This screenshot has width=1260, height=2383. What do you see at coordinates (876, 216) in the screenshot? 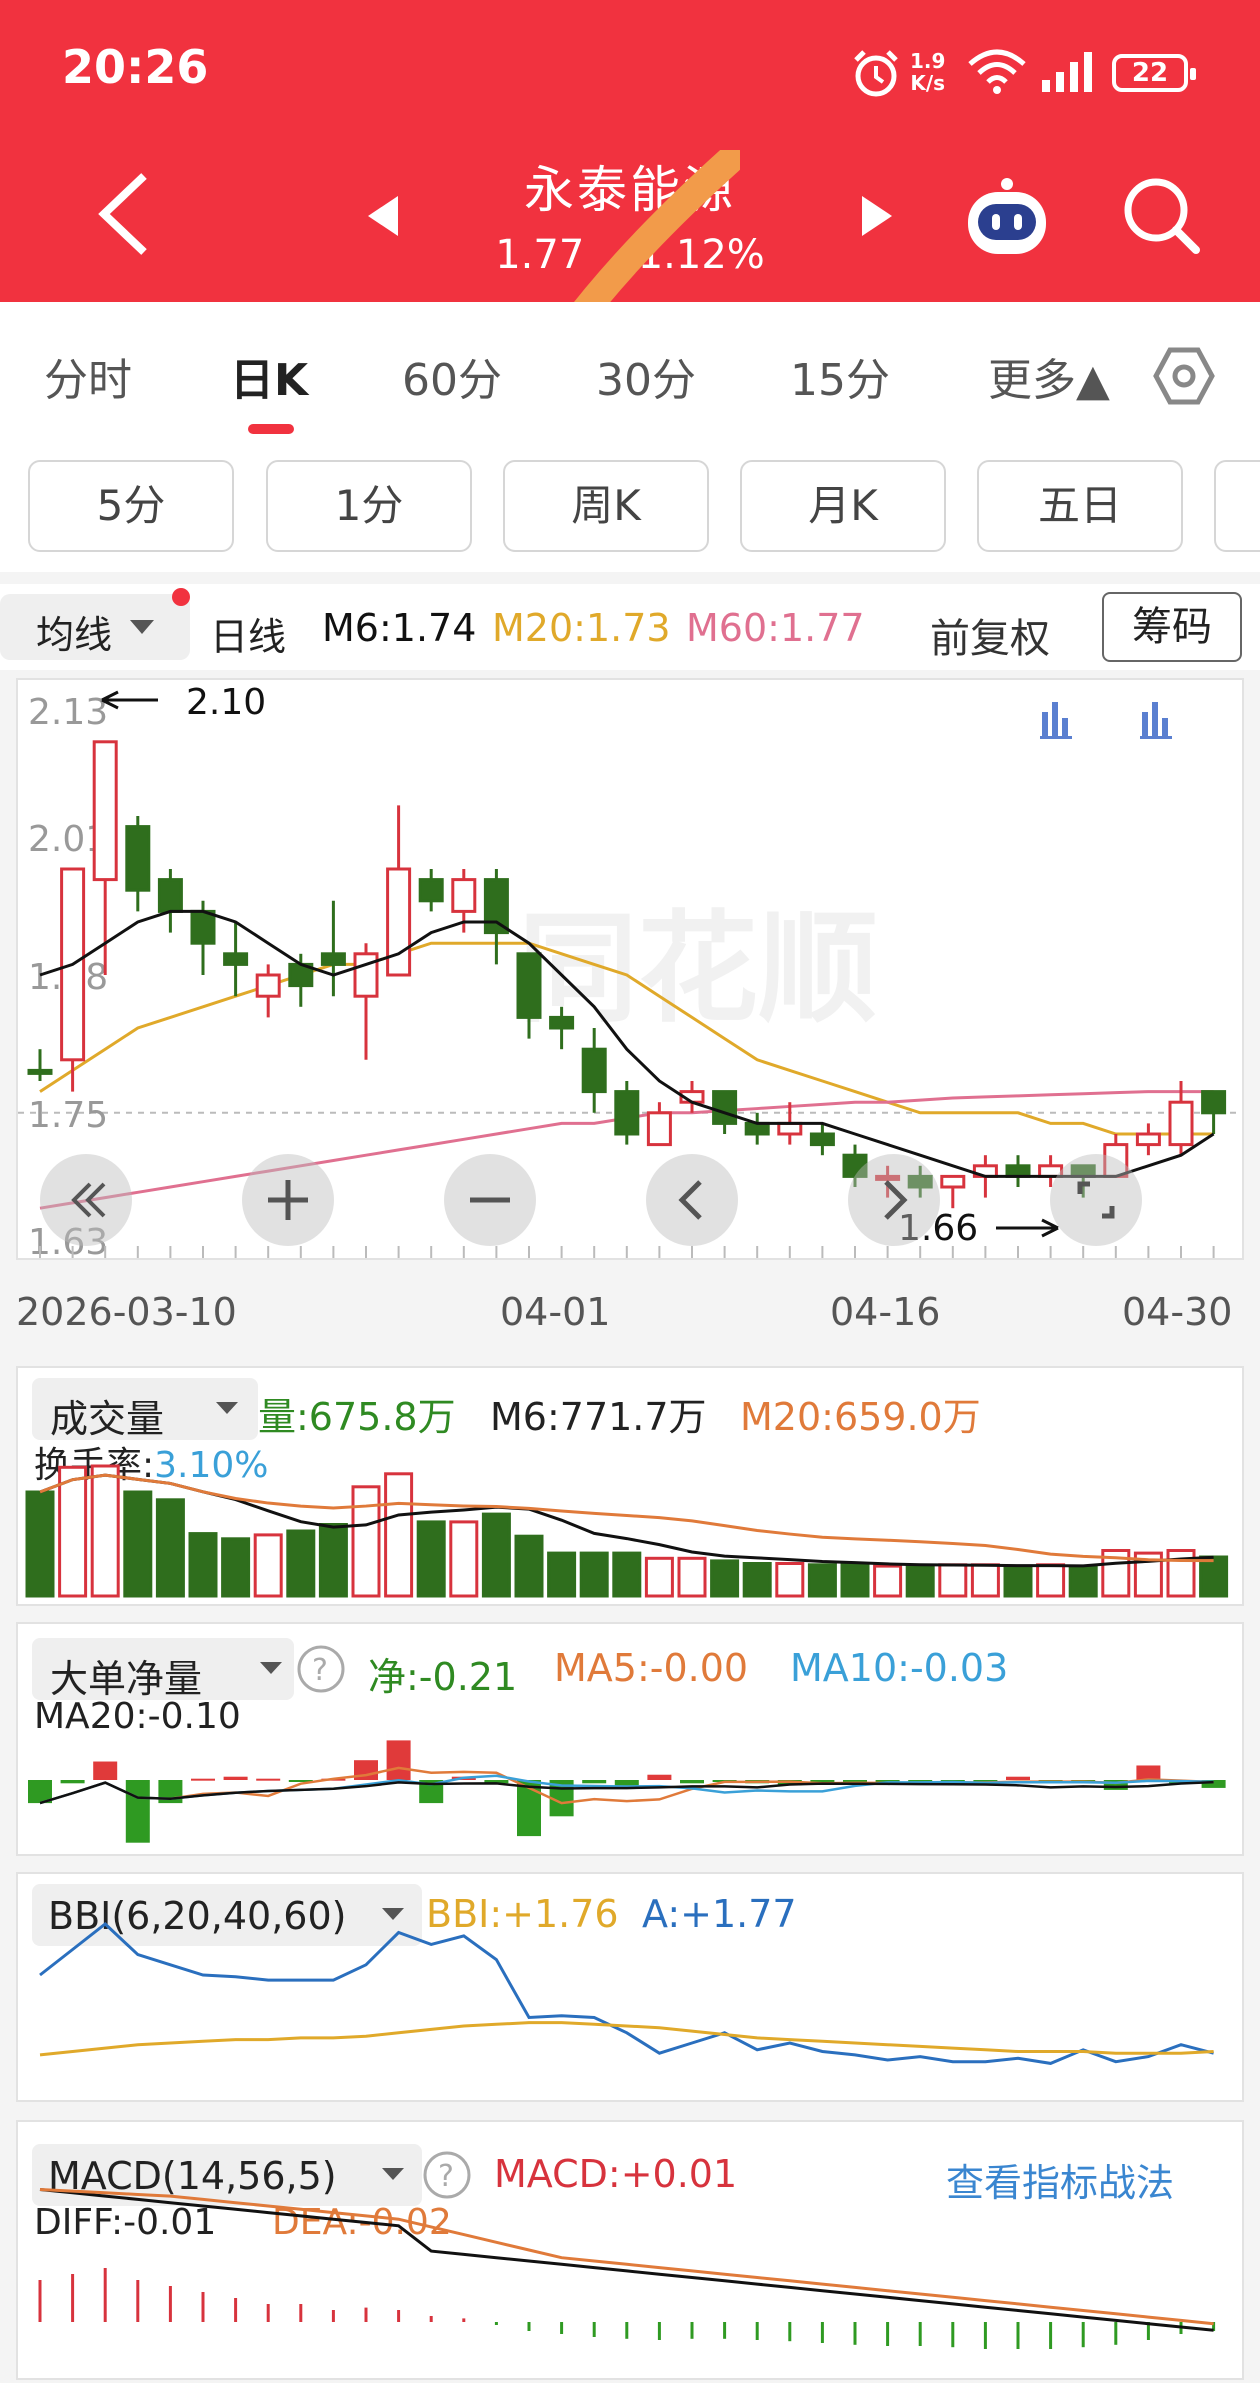
I see `next-stock-icon` at bounding box center [876, 216].